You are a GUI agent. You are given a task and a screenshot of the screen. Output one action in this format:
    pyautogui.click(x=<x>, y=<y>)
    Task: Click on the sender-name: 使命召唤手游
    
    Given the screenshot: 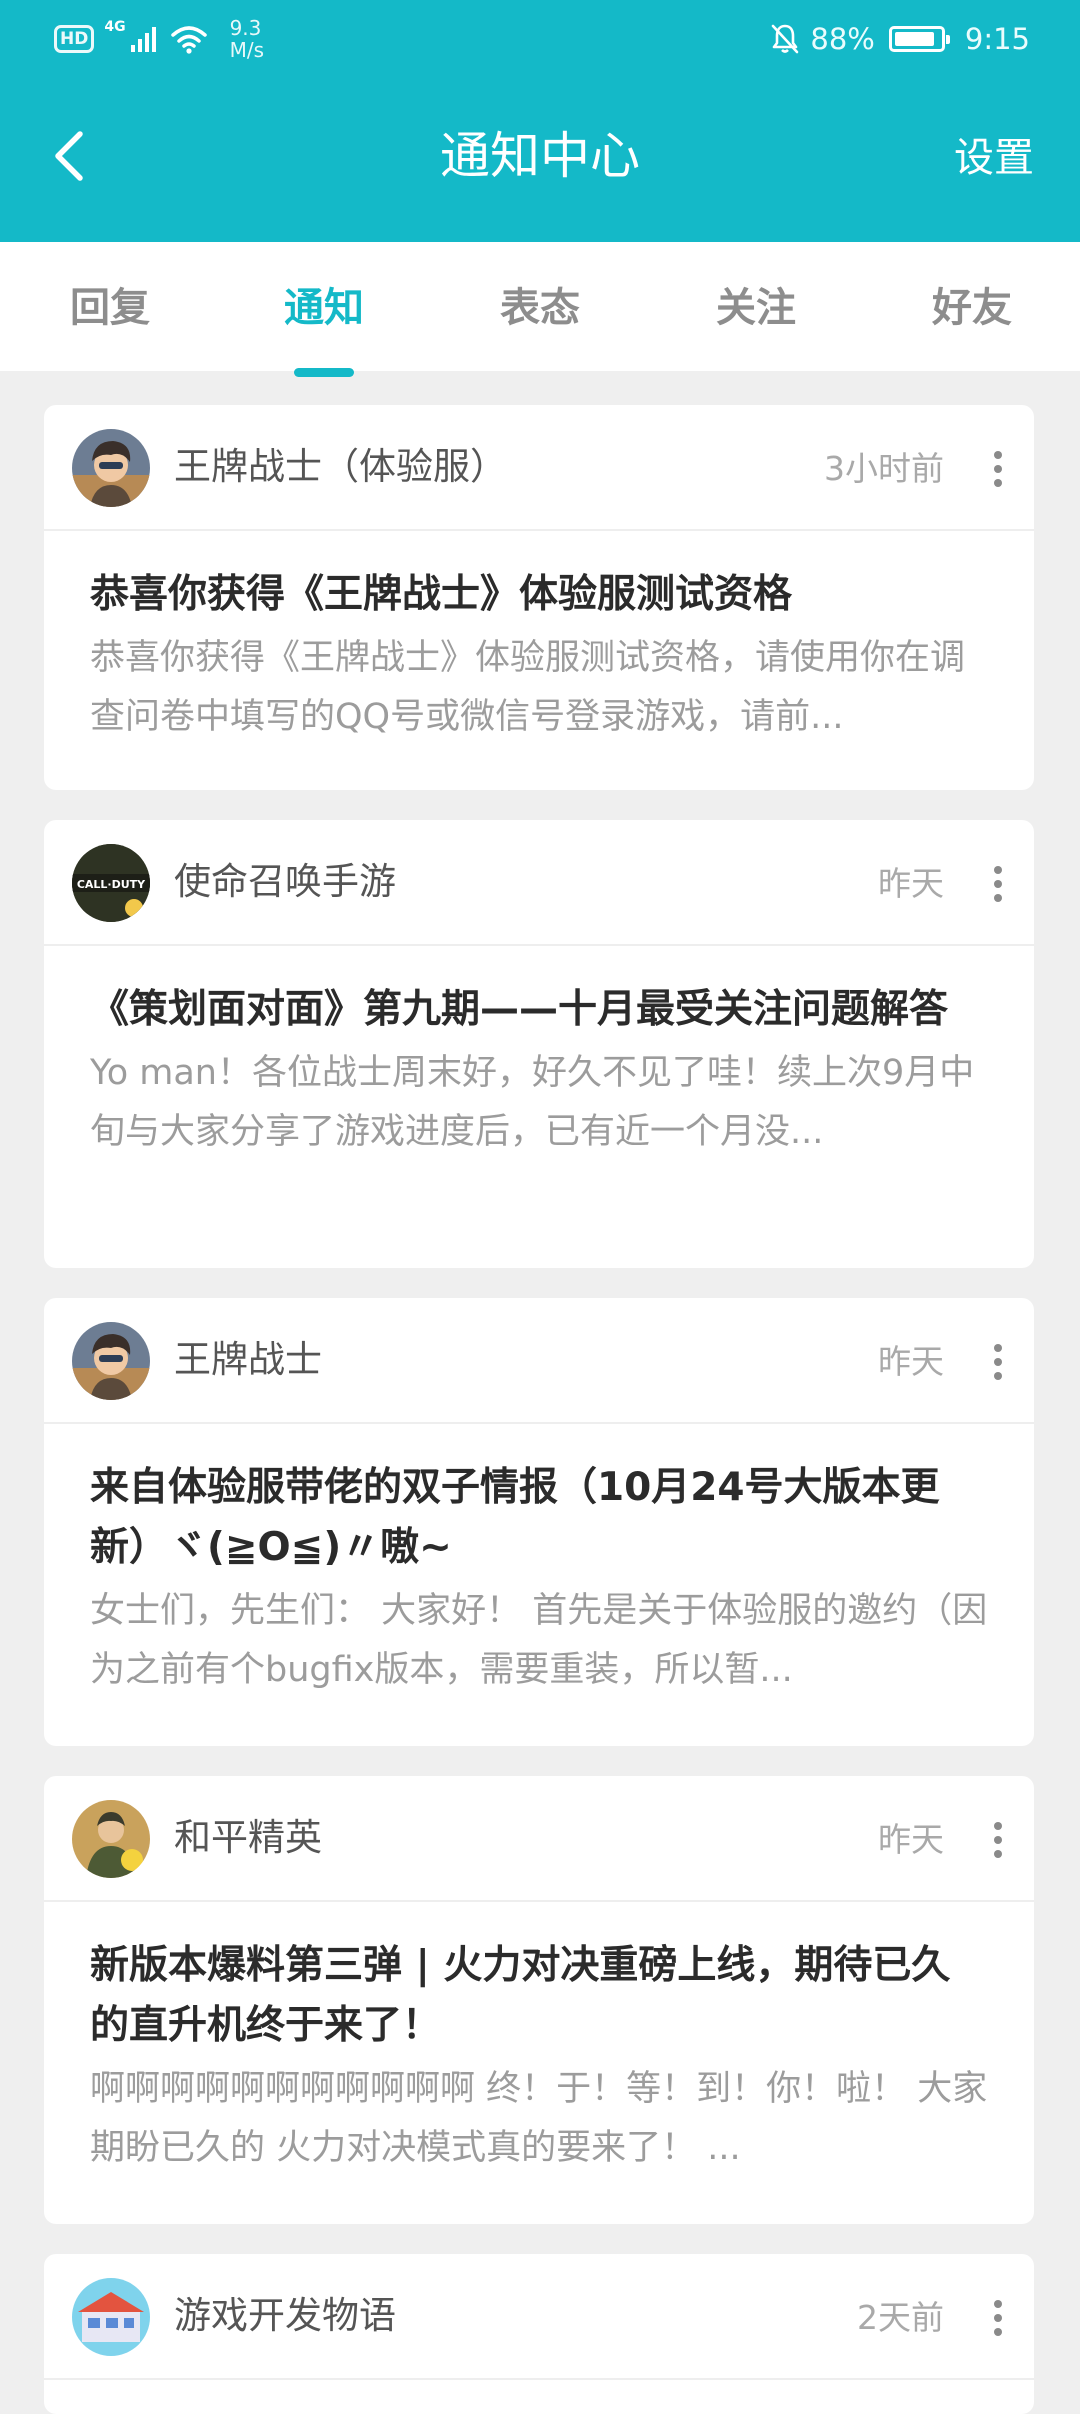 What is the action you would take?
    pyautogui.click(x=285, y=882)
    